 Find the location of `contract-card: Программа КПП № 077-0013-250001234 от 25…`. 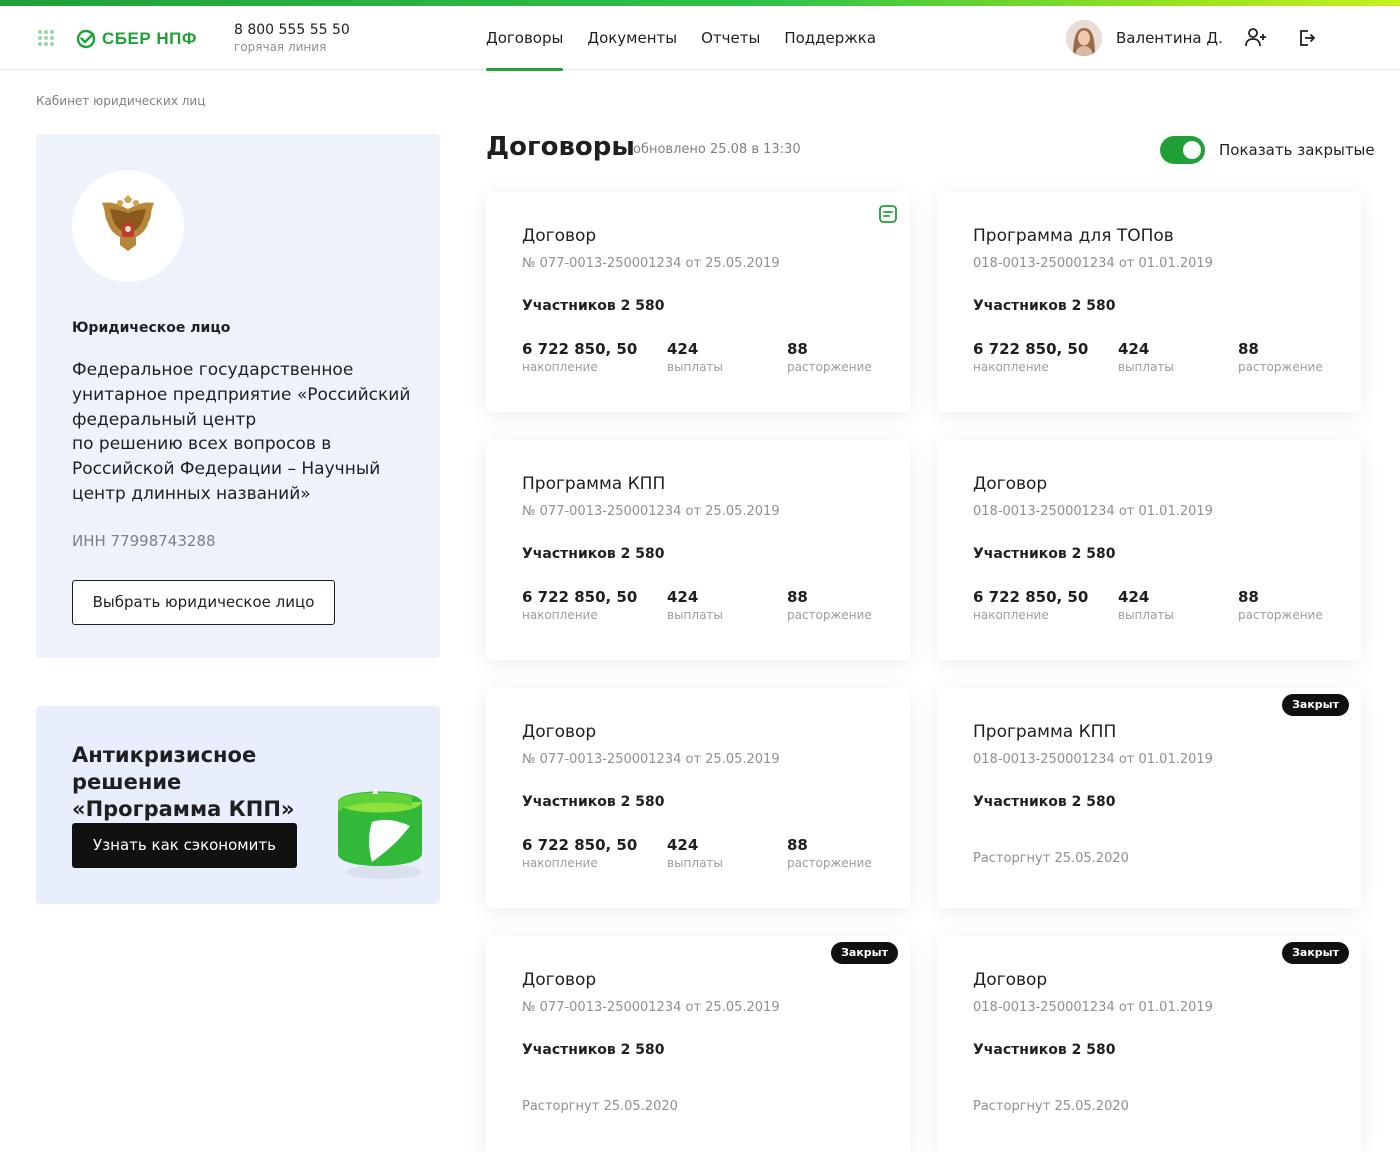

contract-card: Программа КПП № 077-0013-250001234 от 25… is located at coordinates (698, 550).